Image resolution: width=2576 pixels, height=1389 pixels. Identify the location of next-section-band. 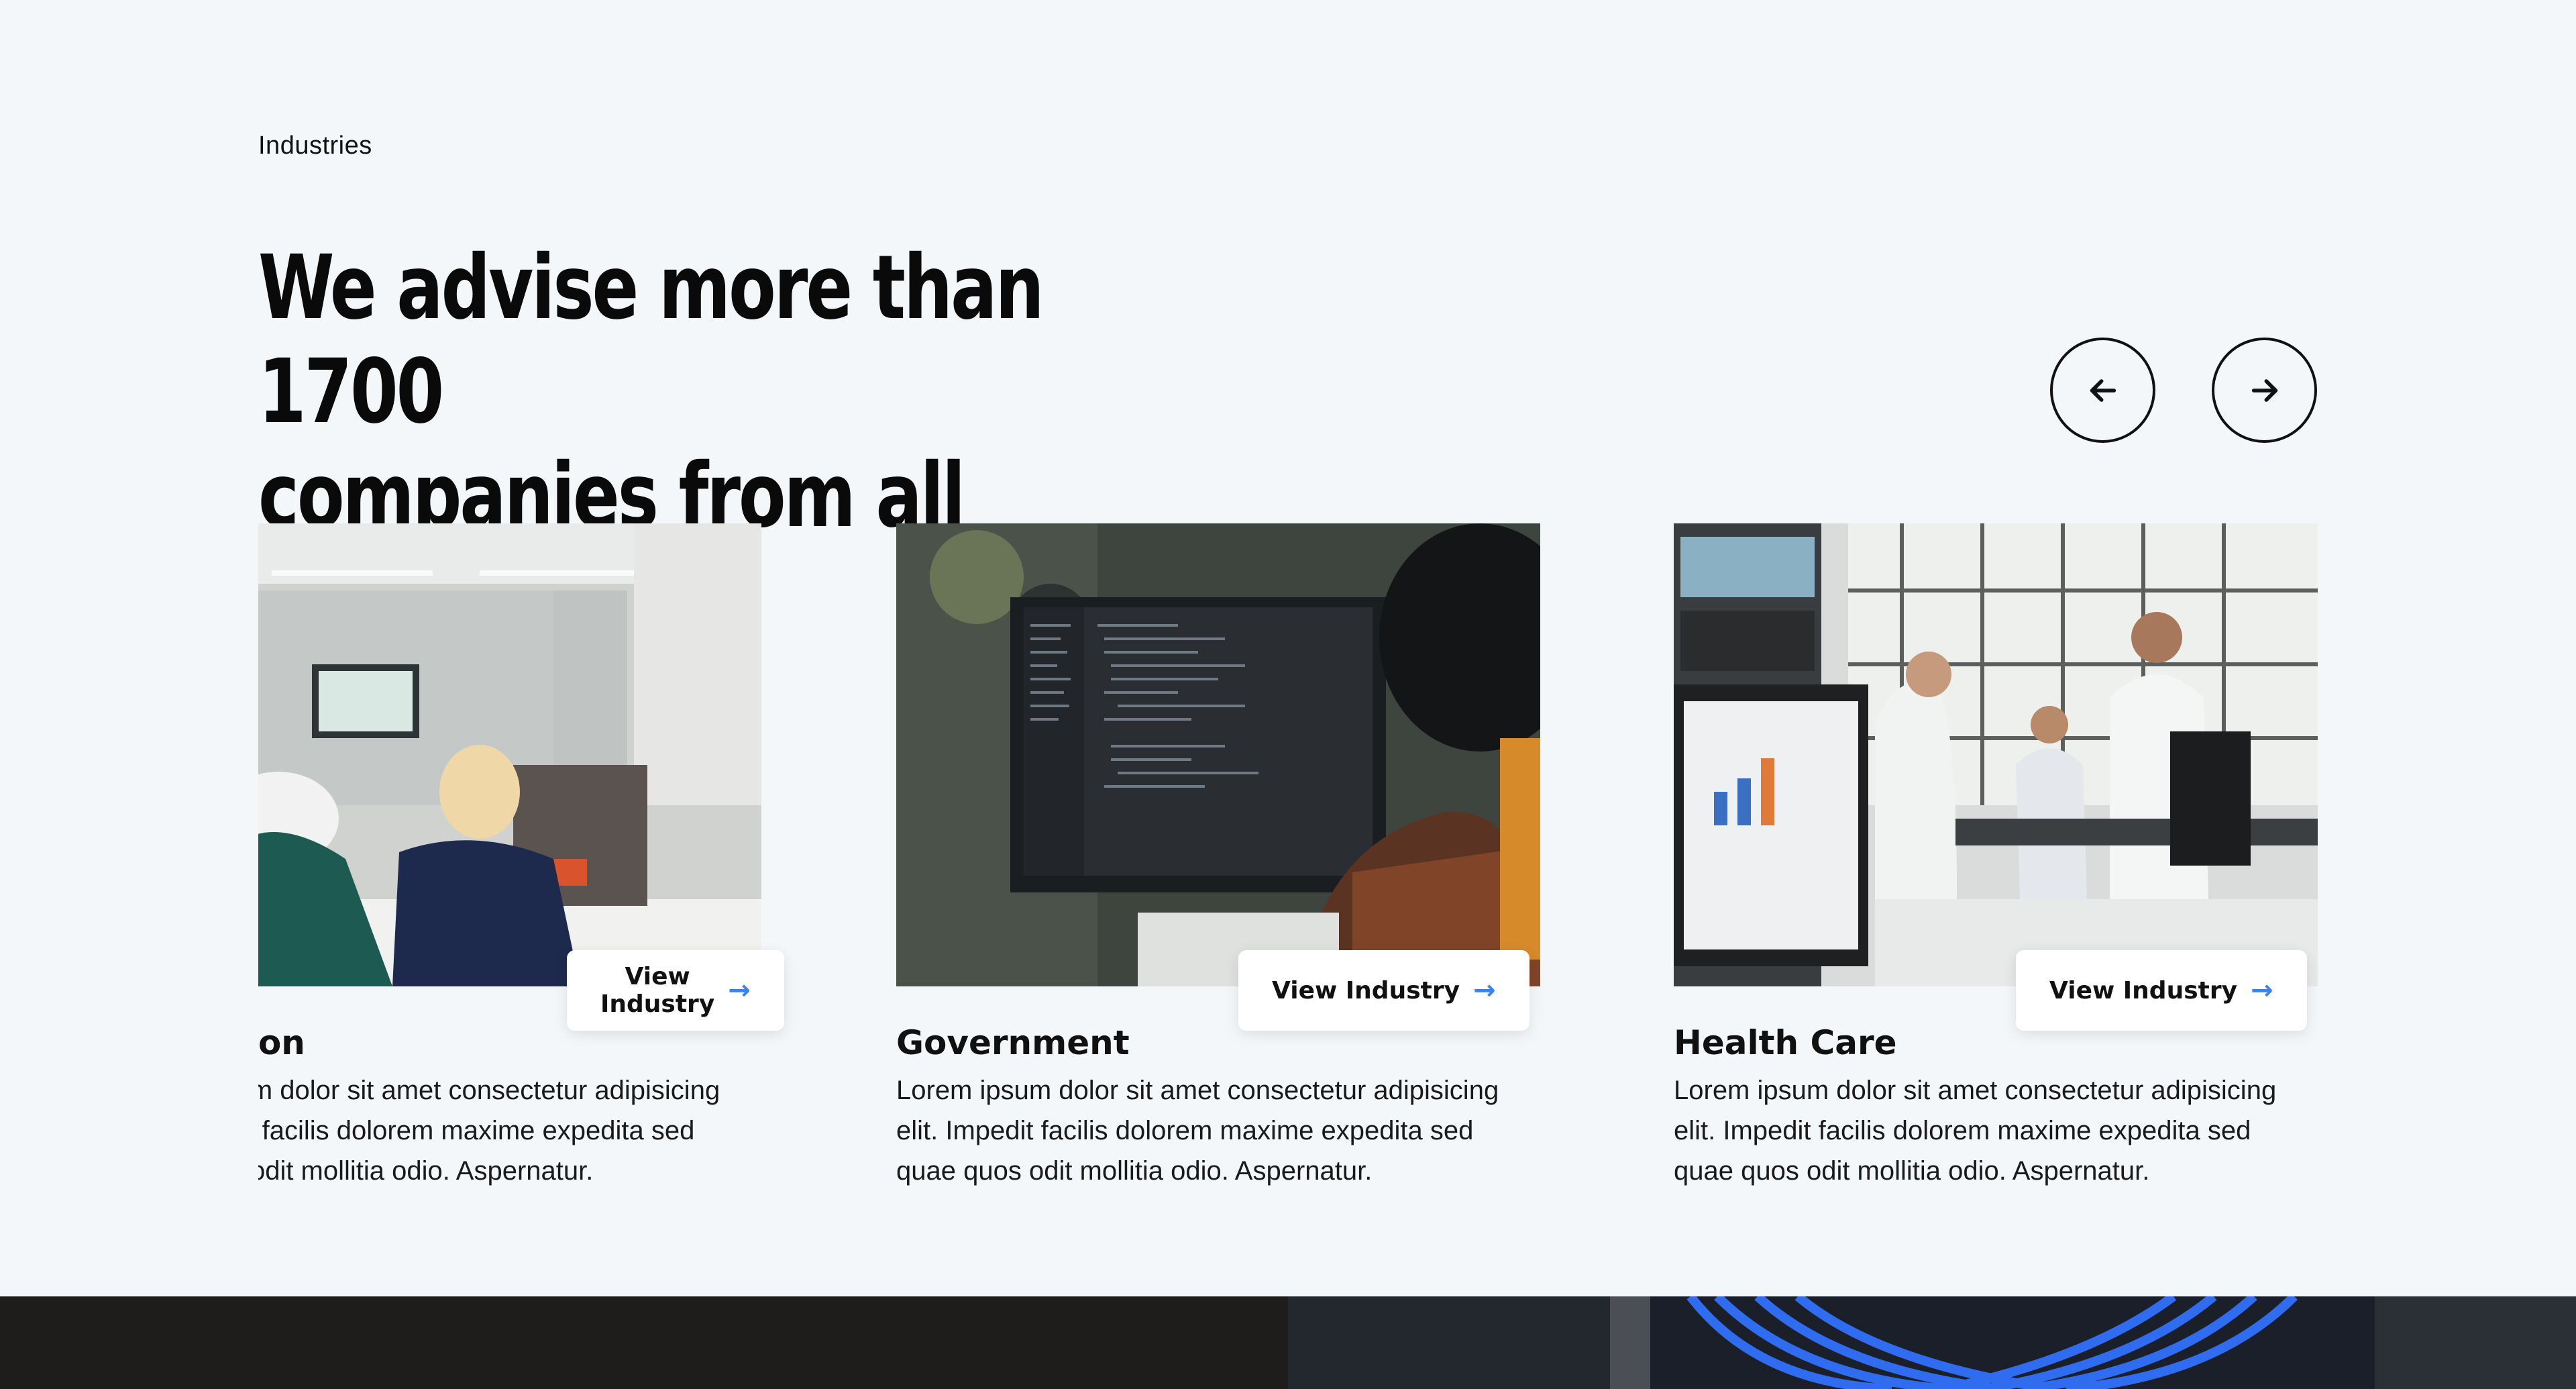
(1288, 1343).